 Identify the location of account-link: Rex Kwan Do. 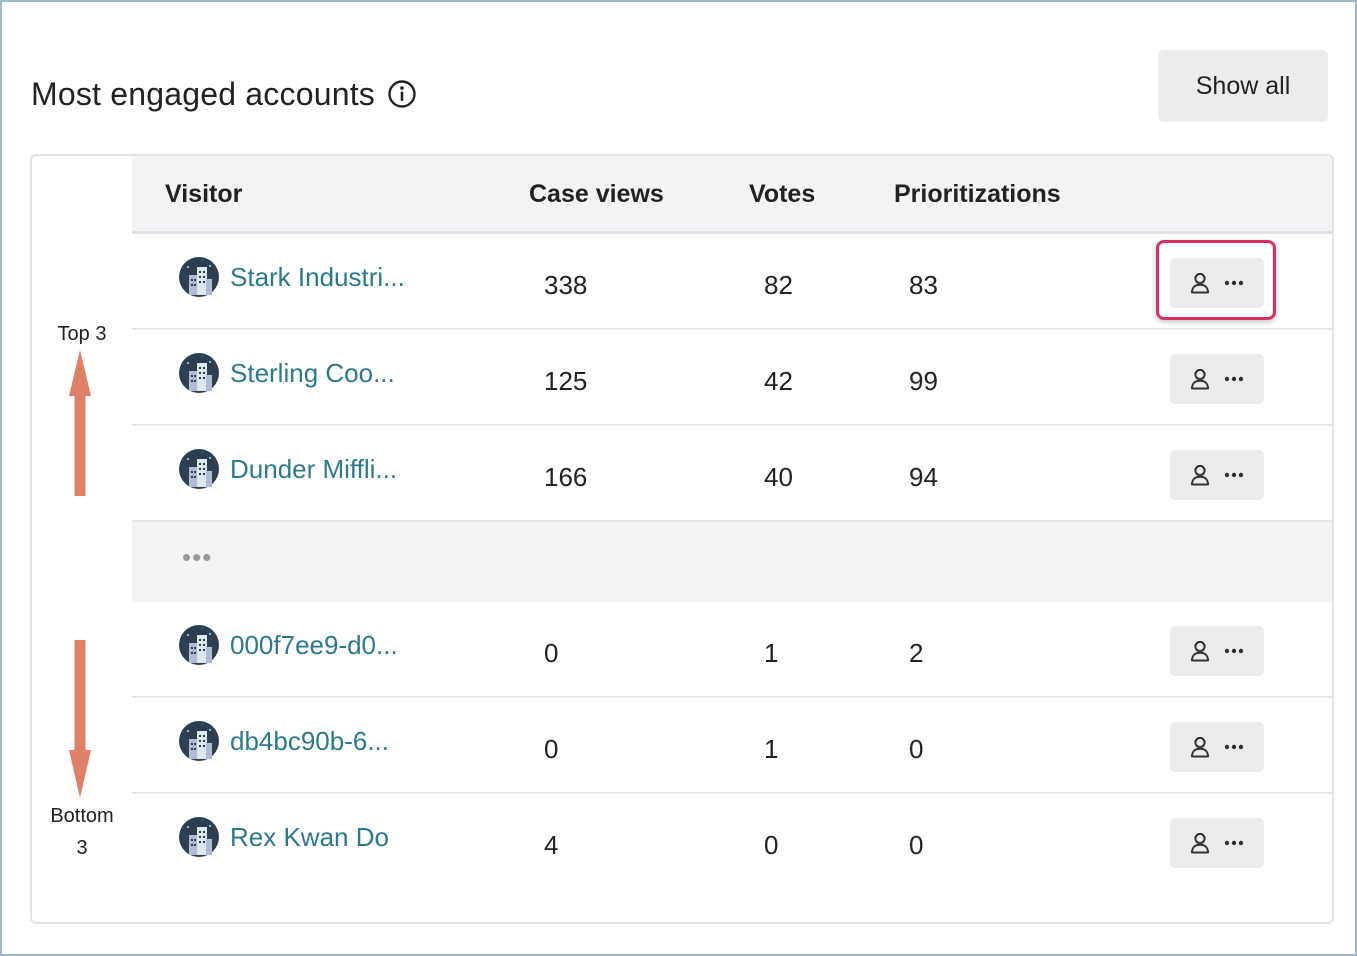
(309, 837).